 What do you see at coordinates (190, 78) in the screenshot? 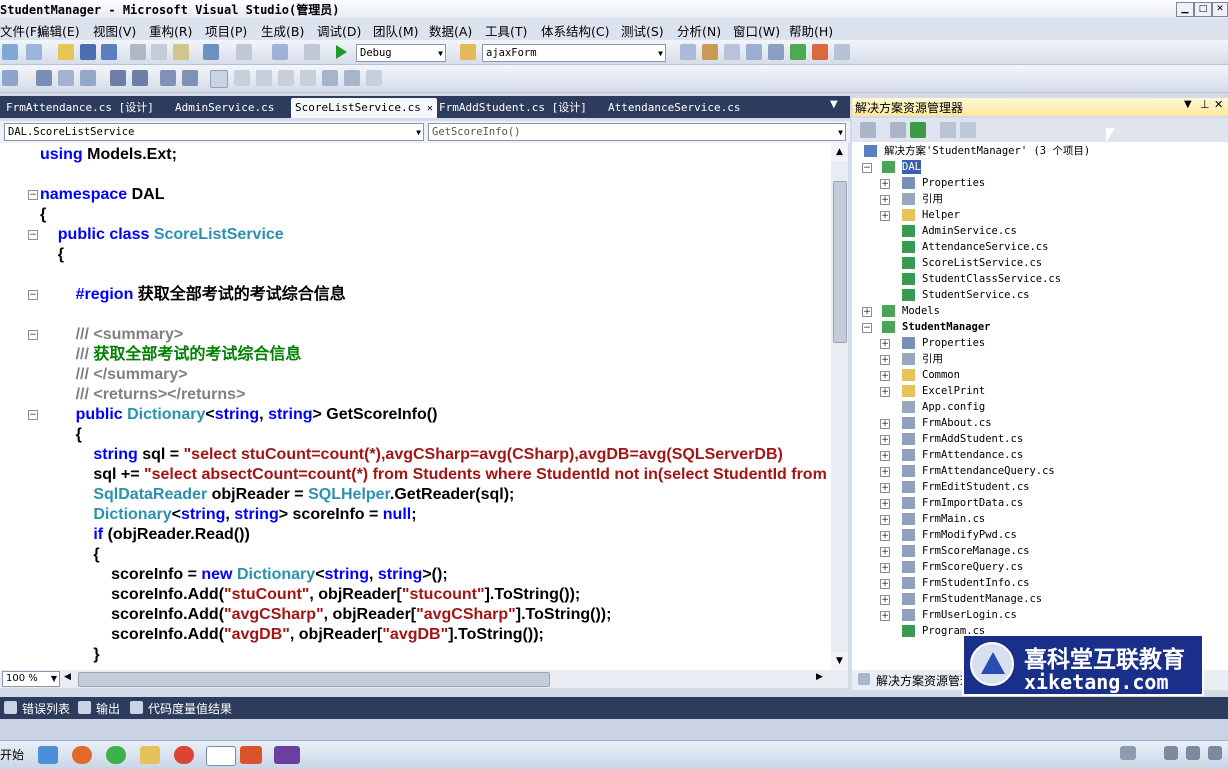
I see `uncomment-lines-icon` at bounding box center [190, 78].